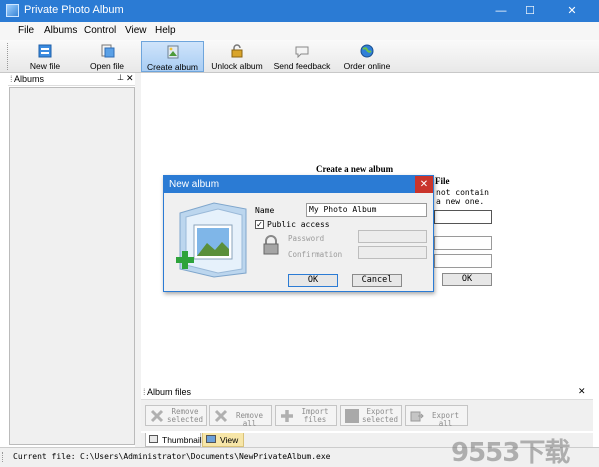  Describe the element at coordinates (313, 280) in the screenshot. I see `dialog-ok-button: OK` at that location.